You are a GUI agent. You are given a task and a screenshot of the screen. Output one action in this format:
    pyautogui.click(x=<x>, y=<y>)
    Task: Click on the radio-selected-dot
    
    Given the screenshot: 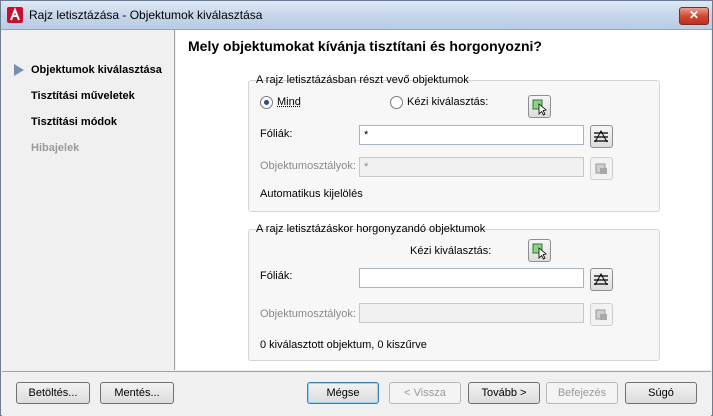 What is the action you would take?
    pyautogui.click(x=266, y=102)
    